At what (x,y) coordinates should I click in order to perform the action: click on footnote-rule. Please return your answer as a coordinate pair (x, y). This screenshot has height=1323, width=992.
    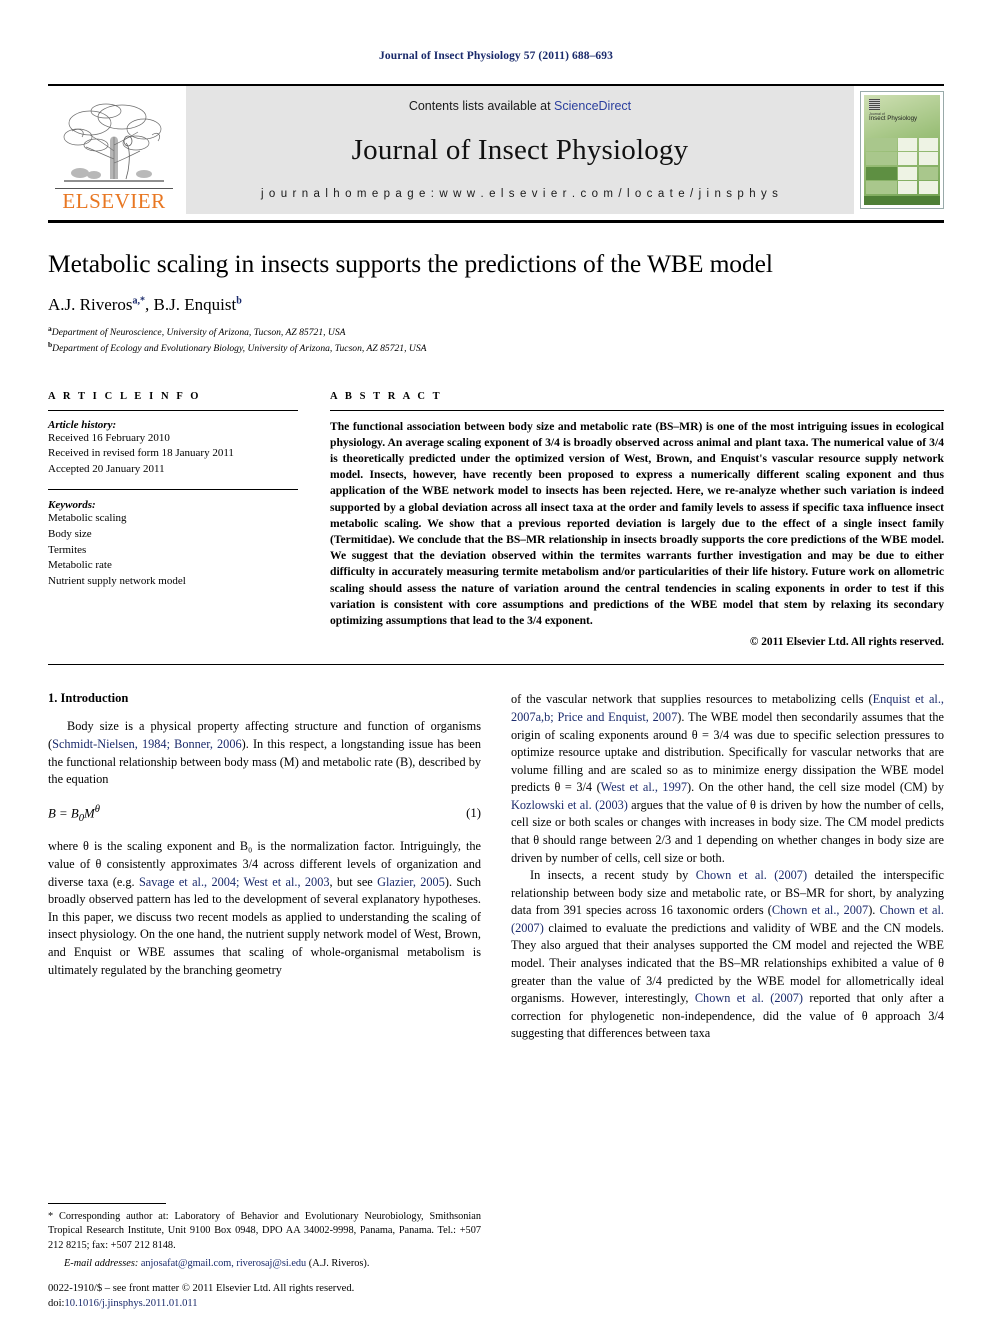
    Looking at the image, I should click on (107, 1204).